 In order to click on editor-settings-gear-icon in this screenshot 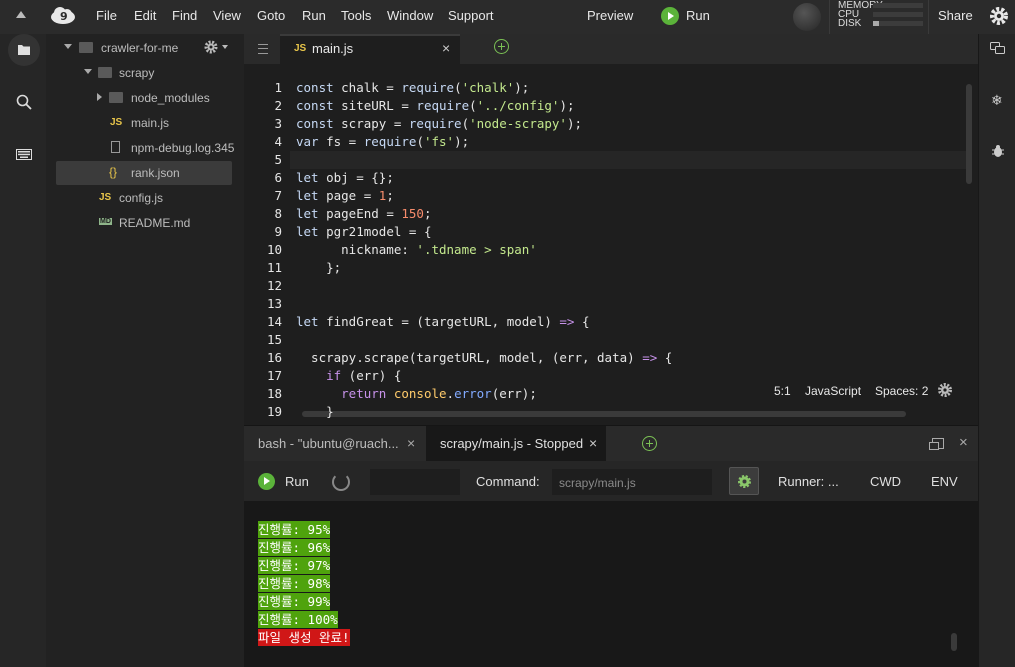, I will do `click(945, 392)`.